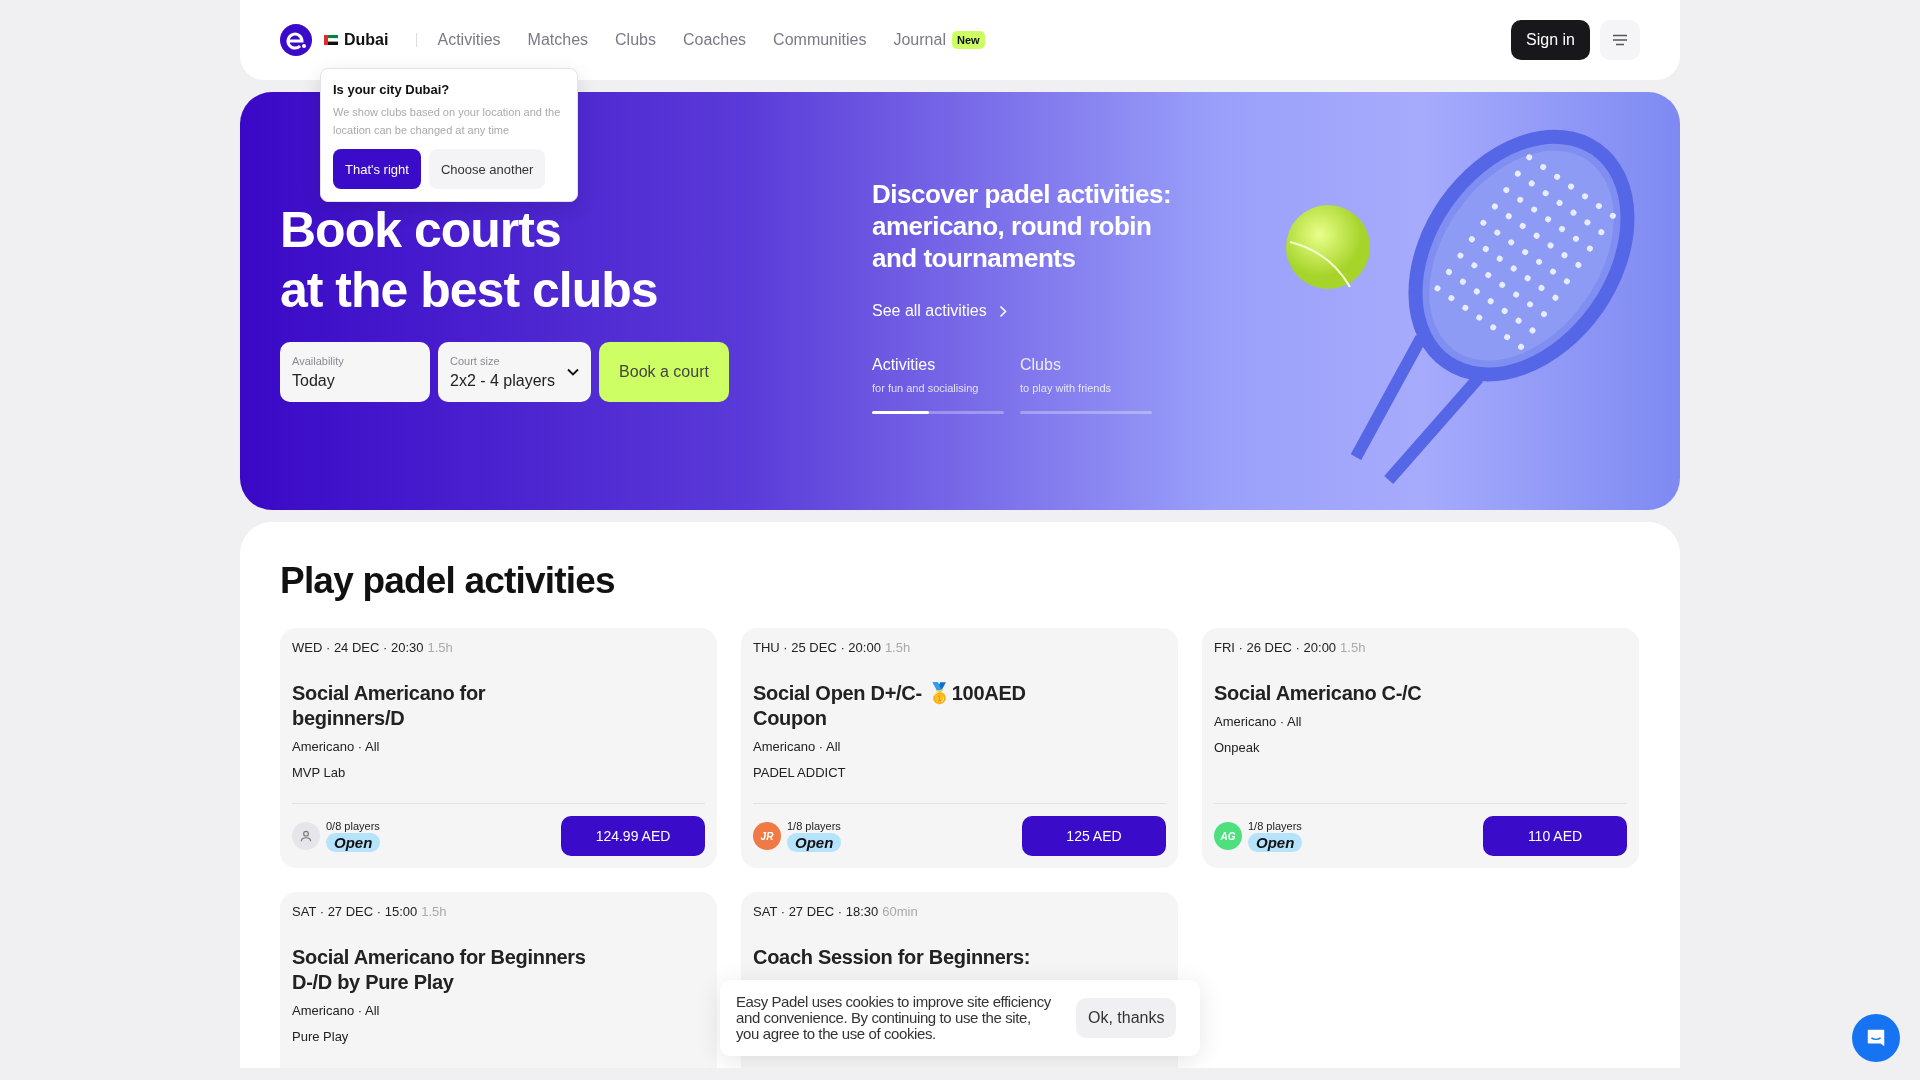 The width and height of the screenshot is (1920, 1080). Describe the element at coordinates (353, 826) in the screenshot. I see `players-count: 0/8 players` at that location.